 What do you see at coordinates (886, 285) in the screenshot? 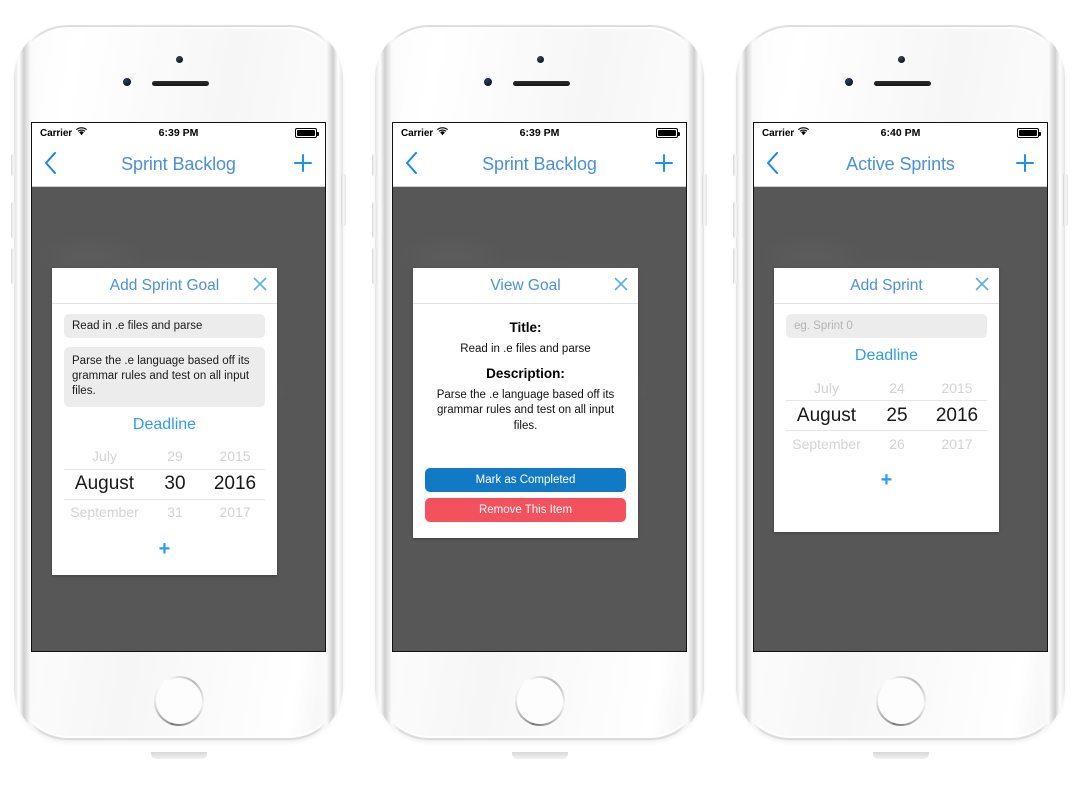
I see `modal-title: Add Sprint` at bounding box center [886, 285].